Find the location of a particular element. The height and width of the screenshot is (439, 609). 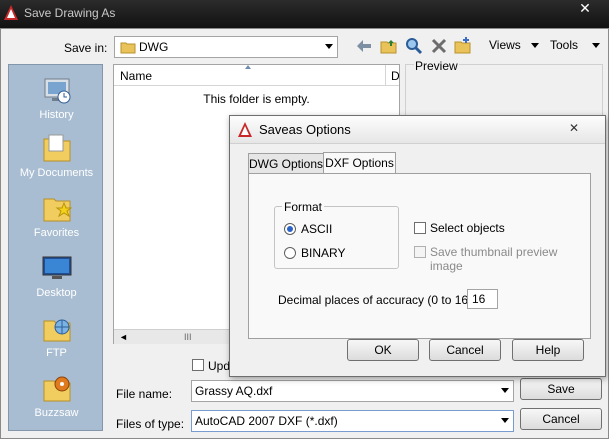

back-icon is located at coordinates (364, 46).